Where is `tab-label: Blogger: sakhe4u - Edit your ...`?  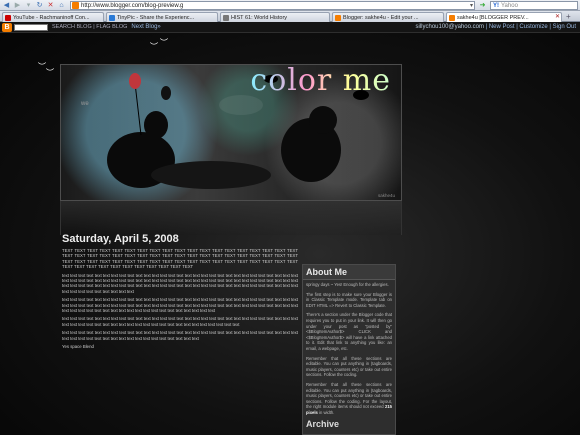
tab-label: Blogger: sakhe4u - Edit your ... is located at coordinates (381, 17).